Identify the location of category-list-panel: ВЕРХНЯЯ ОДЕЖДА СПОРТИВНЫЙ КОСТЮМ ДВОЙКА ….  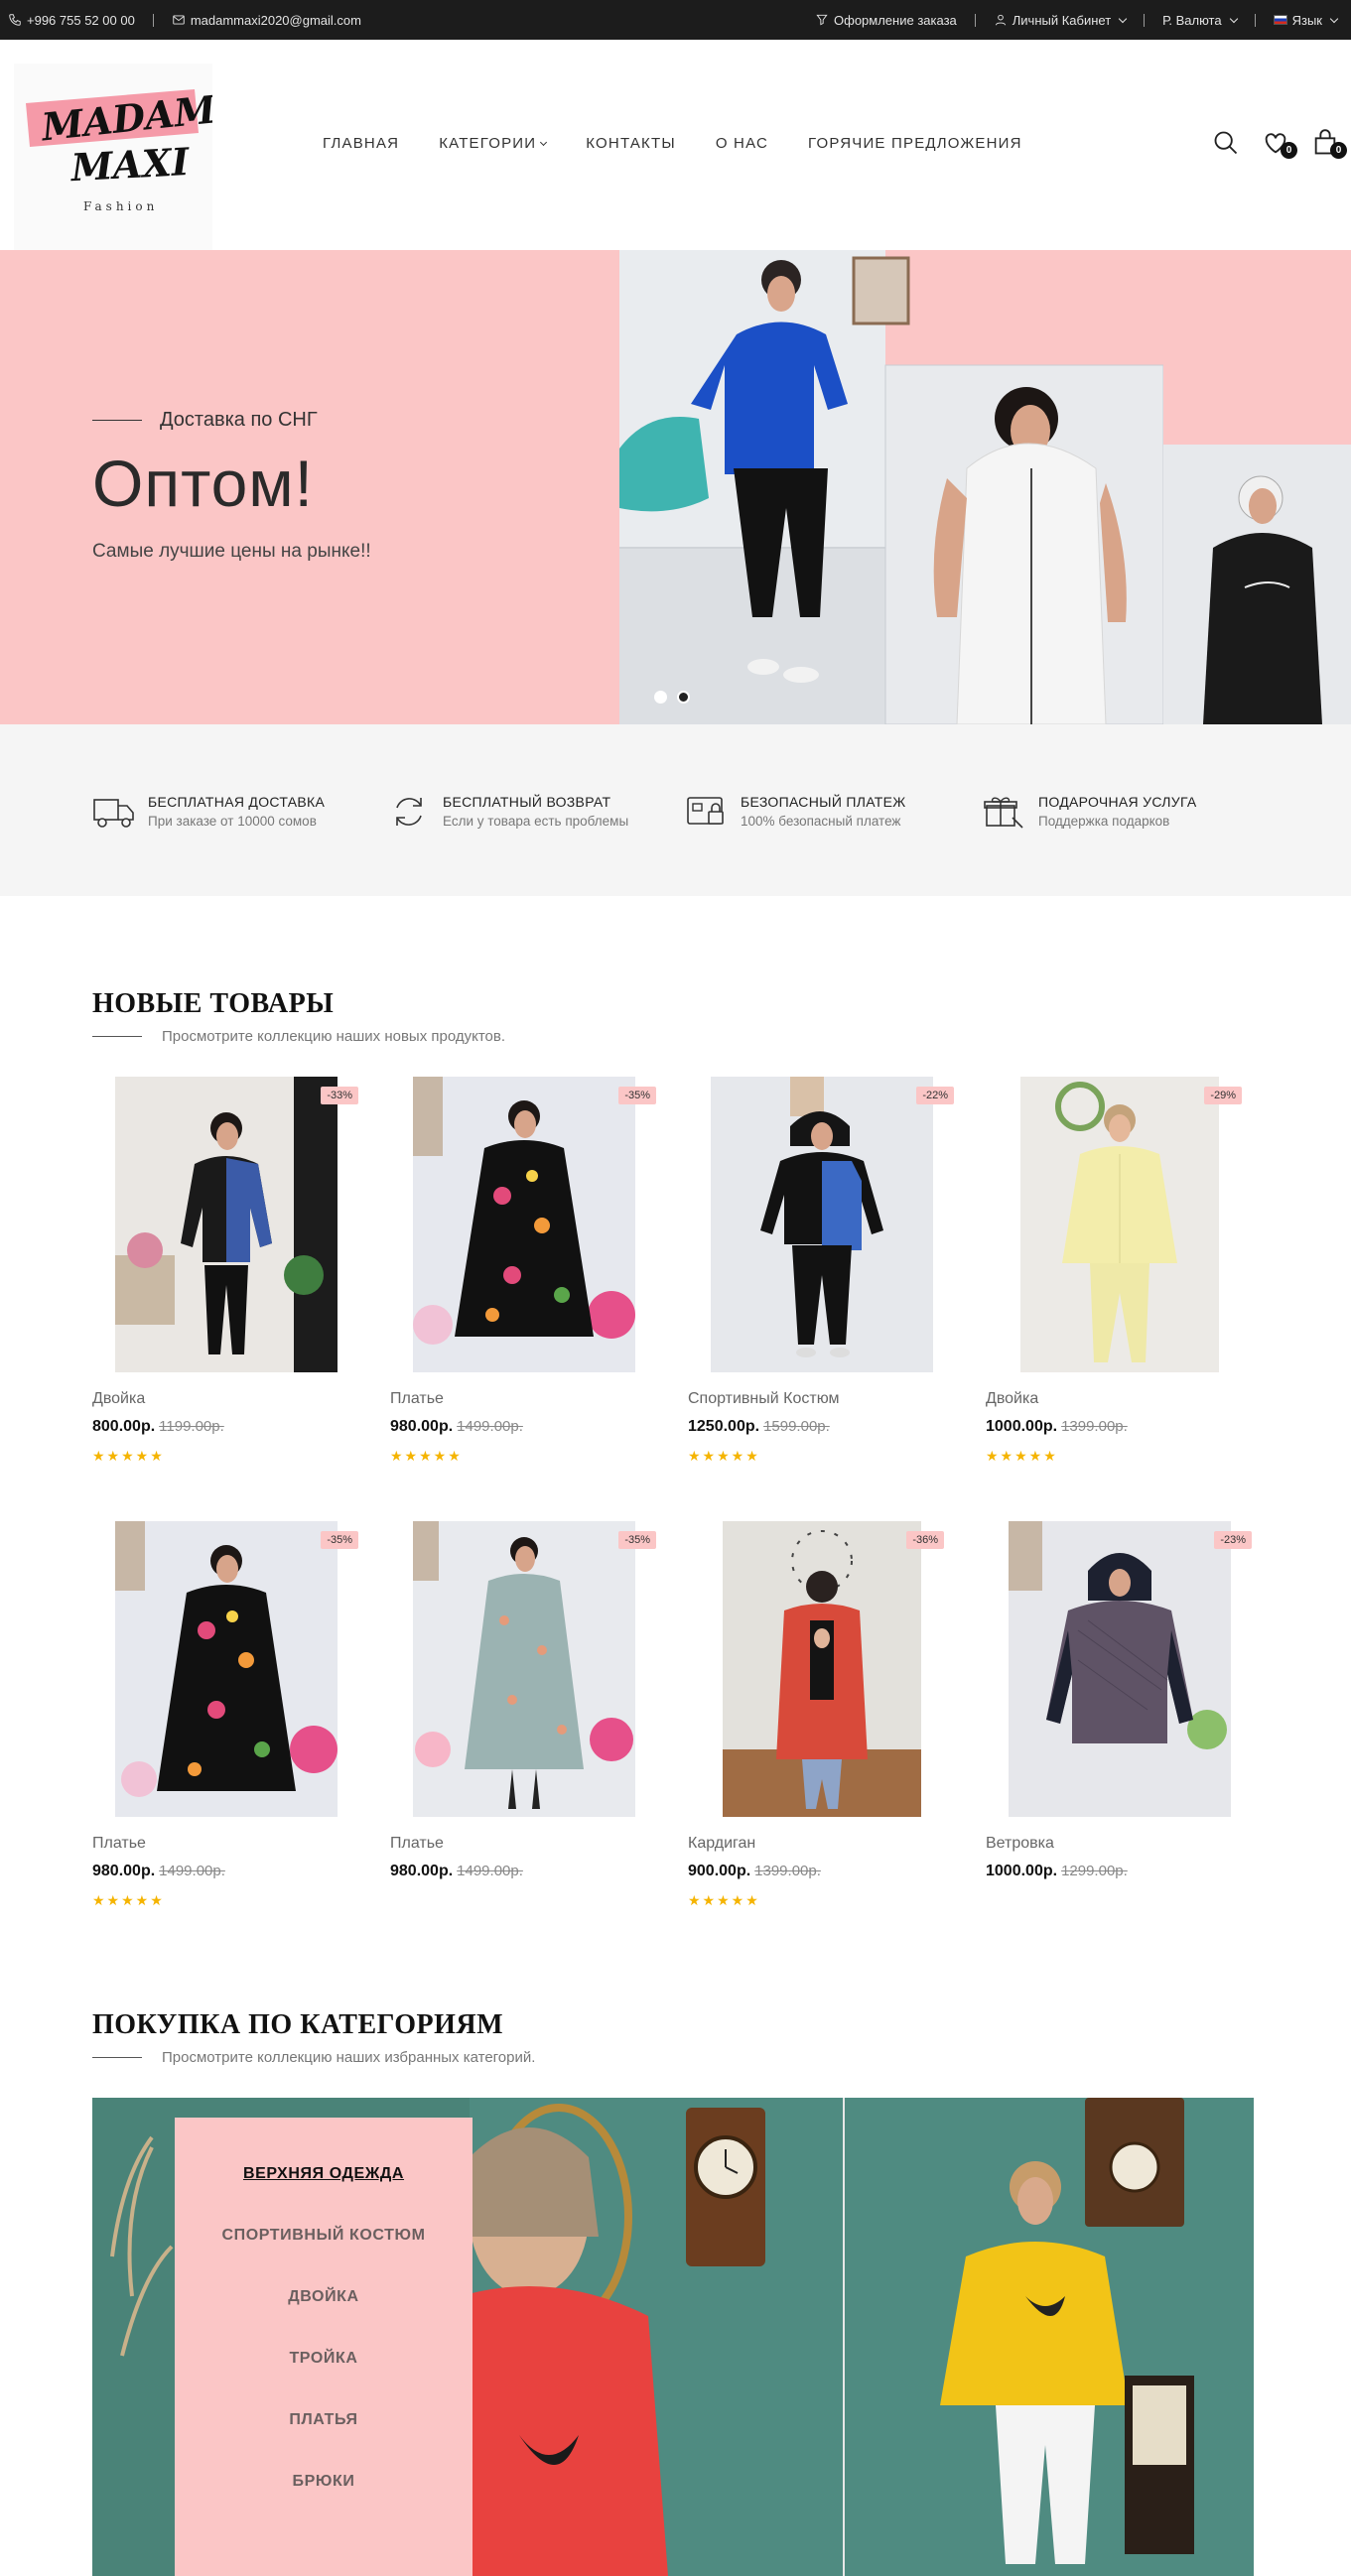
(324, 2347).